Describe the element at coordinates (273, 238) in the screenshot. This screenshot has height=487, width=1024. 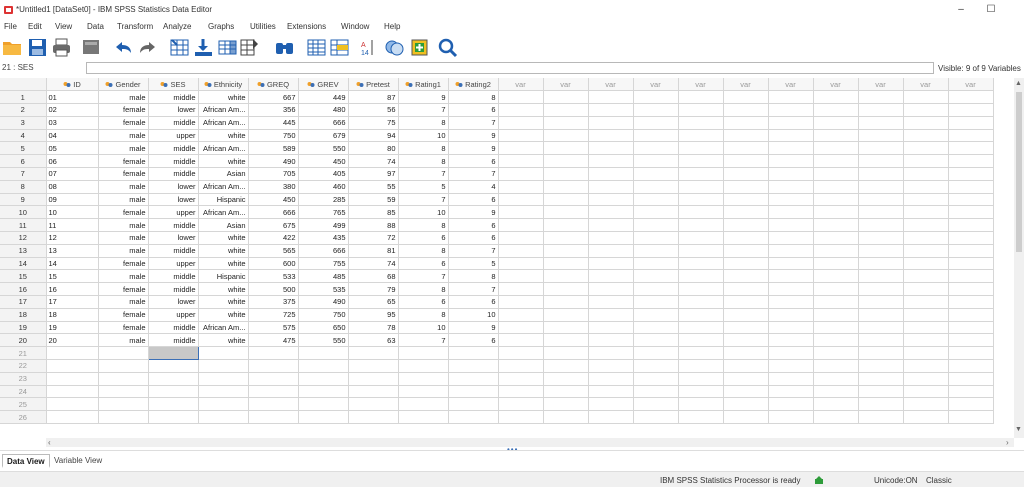
I see `cell-greq: 422` at that location.